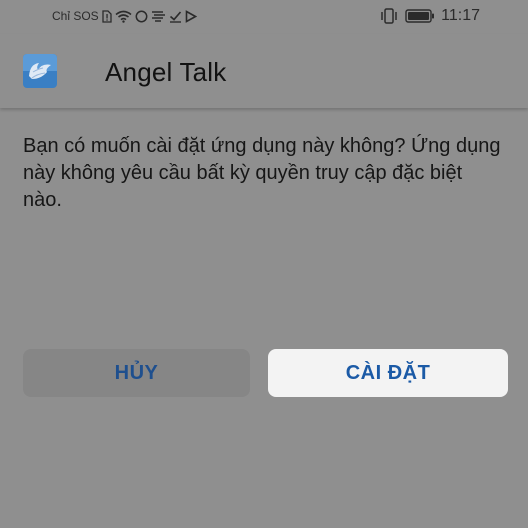  I want to click on clock: 11:17, so click(460, 15).